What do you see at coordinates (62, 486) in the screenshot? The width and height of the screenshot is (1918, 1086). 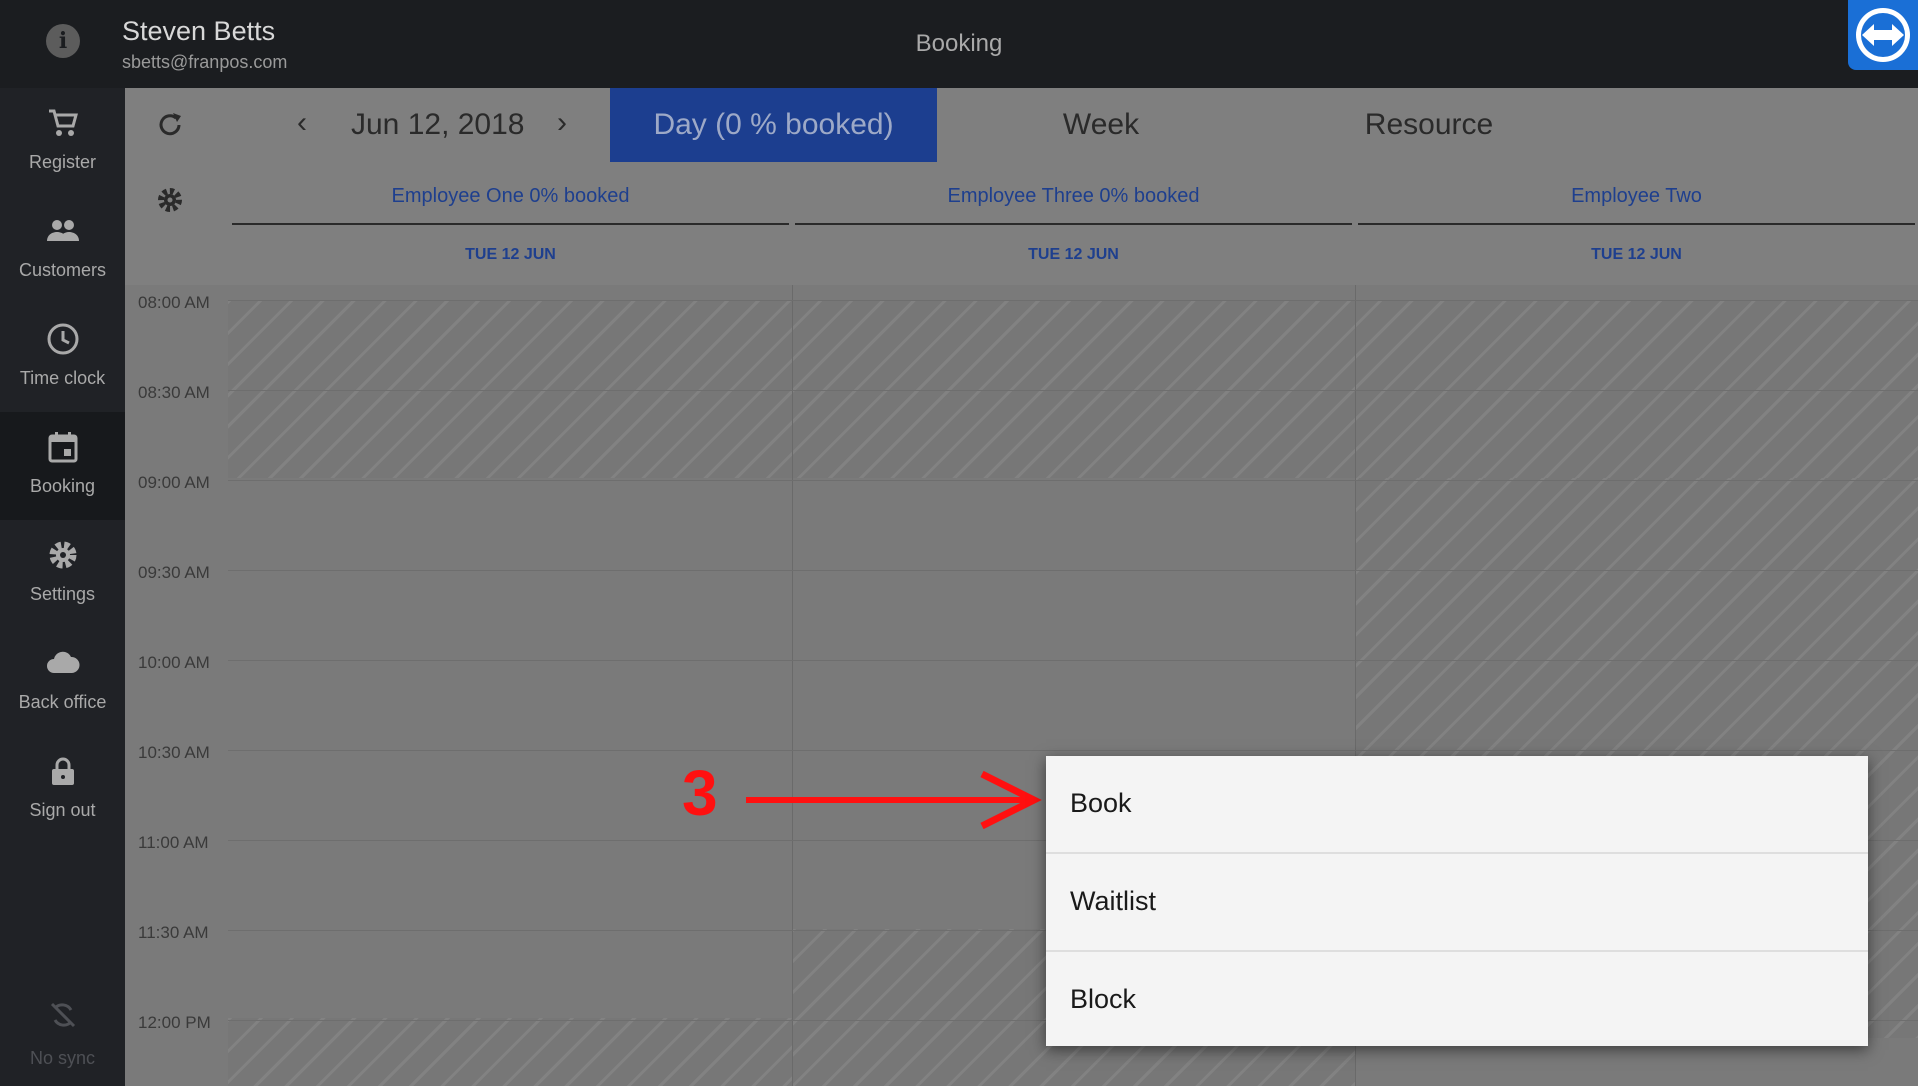 I see `sidebar-item-label: Booking` at bounding box center [62, 486].